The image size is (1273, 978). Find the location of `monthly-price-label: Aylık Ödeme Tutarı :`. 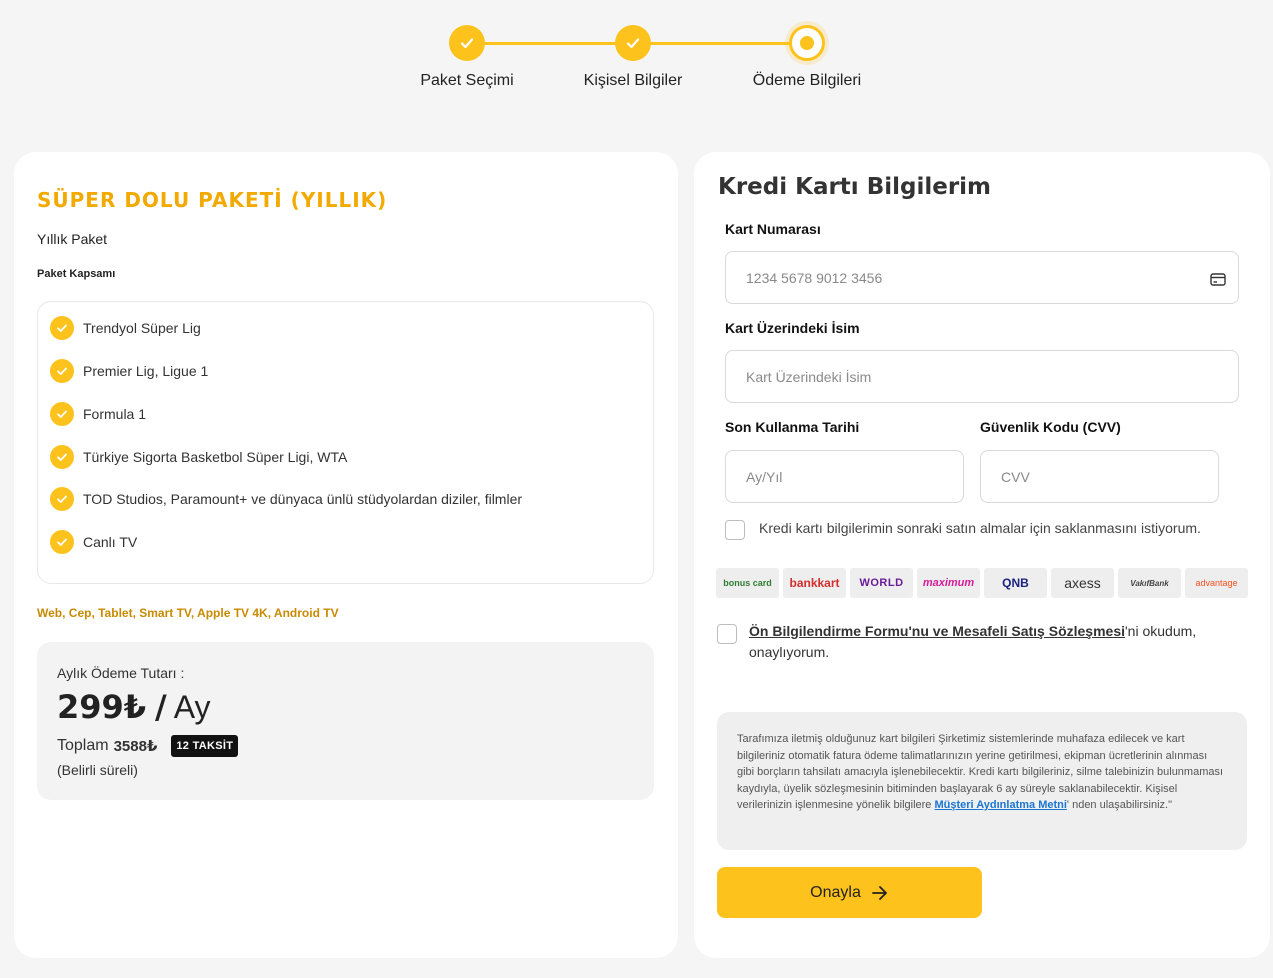

monthly-price-label: Aylık Ödeme Tutarı : is located at coordinates (121, 673).